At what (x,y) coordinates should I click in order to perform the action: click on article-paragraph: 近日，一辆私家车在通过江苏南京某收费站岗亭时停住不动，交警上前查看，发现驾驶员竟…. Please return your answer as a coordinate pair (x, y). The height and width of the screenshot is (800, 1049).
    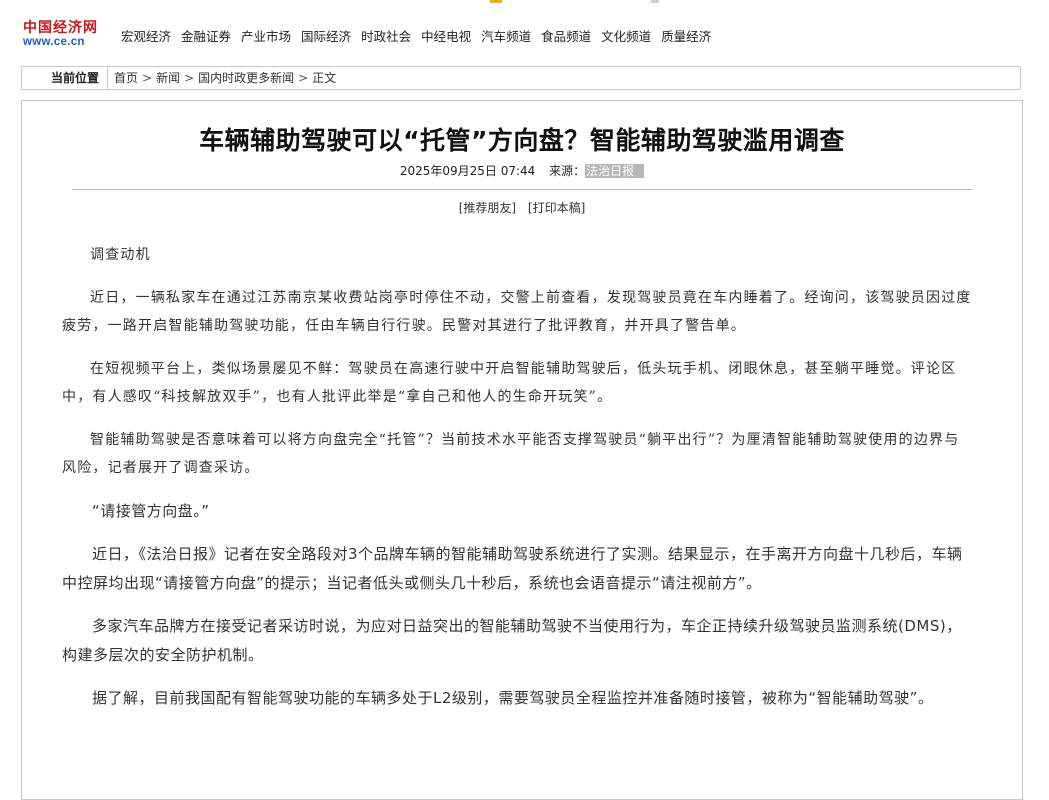
    Looking at the image, I should click on (517, 312).